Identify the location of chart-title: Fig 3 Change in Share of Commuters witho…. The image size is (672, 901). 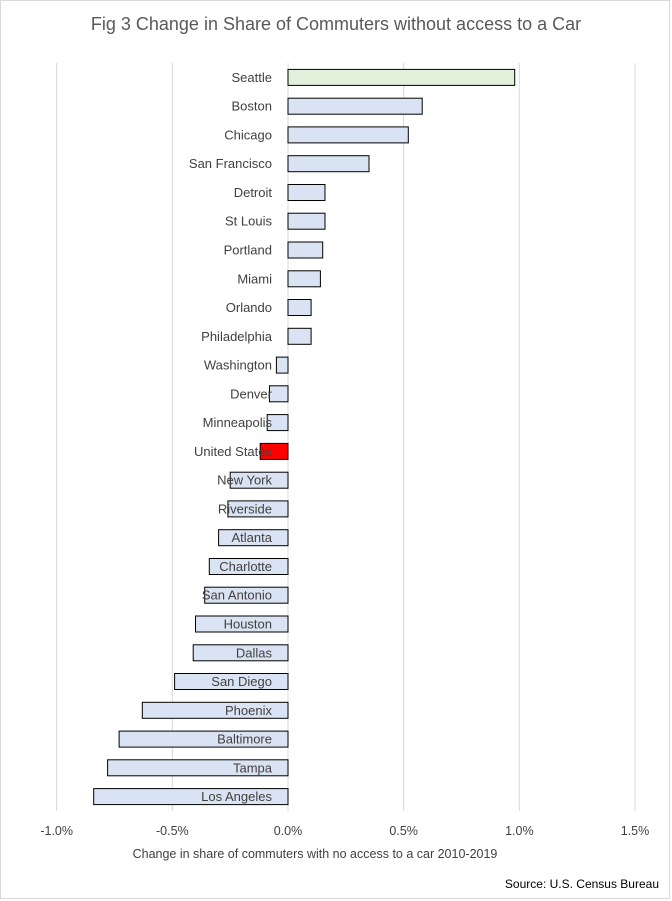
(336, 24).